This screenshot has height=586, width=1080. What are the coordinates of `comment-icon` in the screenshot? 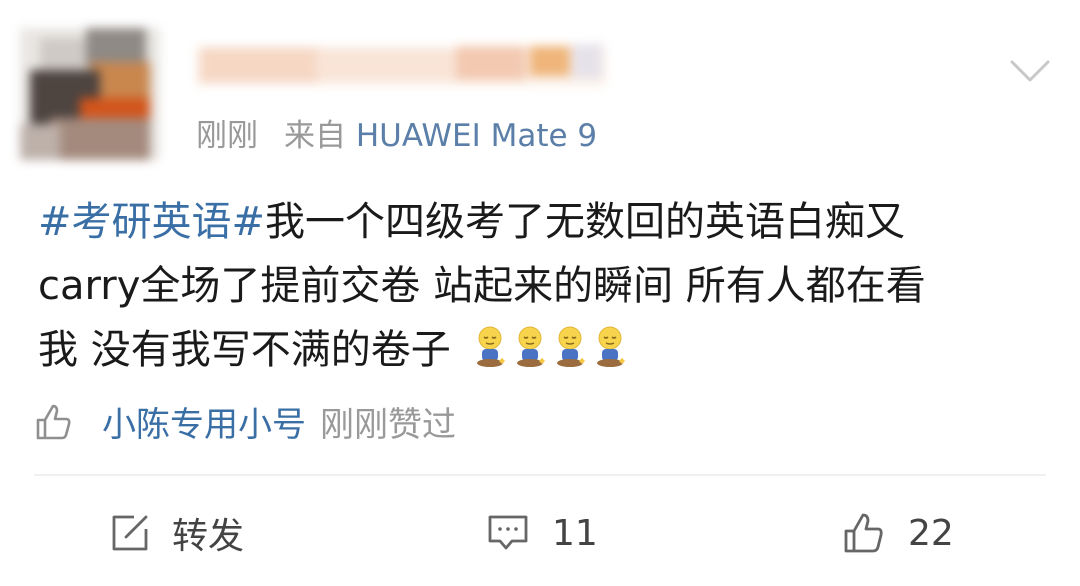 It's located at (508, 532).